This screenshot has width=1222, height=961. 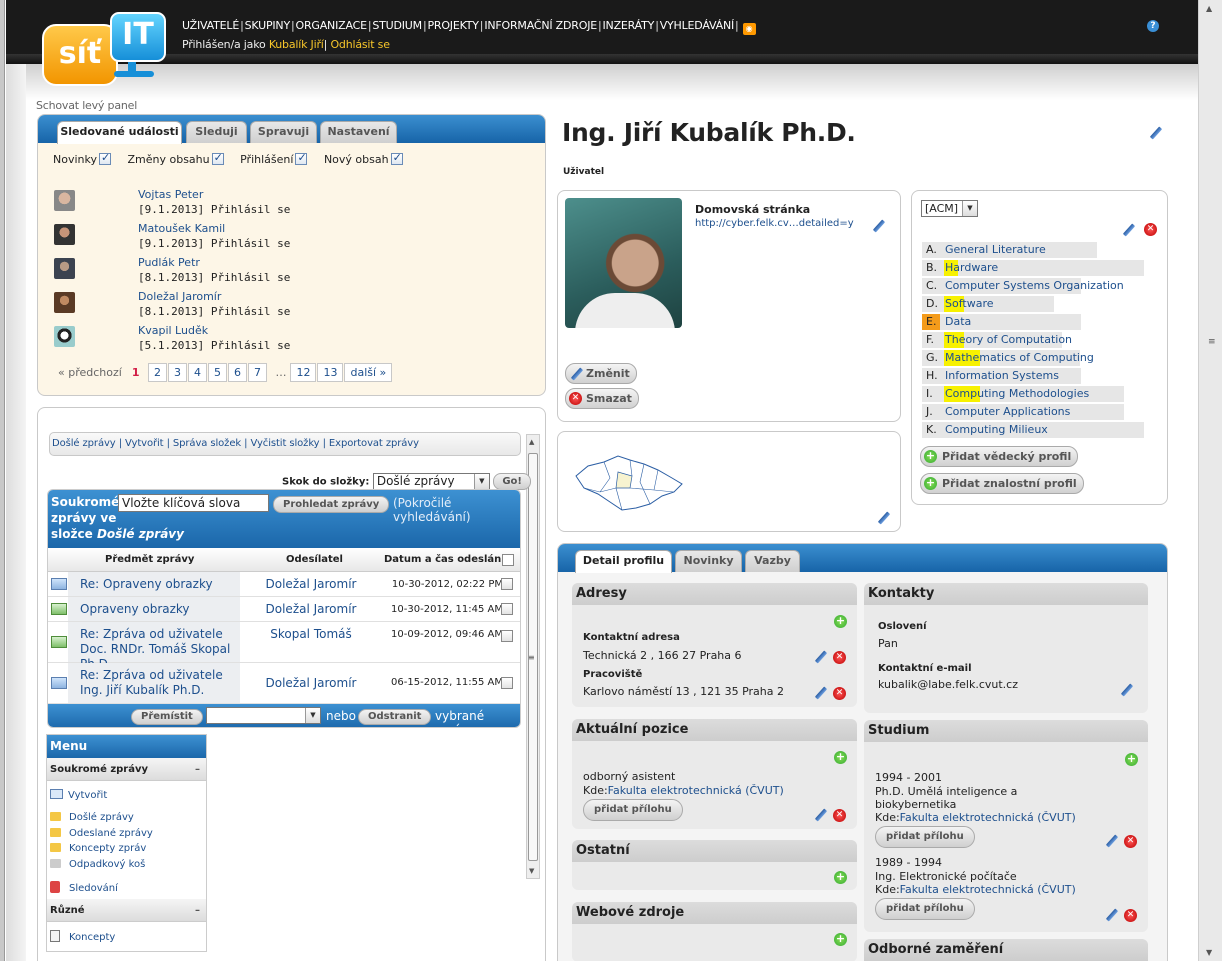 I want to click on filter-logins-checkbox, so click(x=301, y=158).